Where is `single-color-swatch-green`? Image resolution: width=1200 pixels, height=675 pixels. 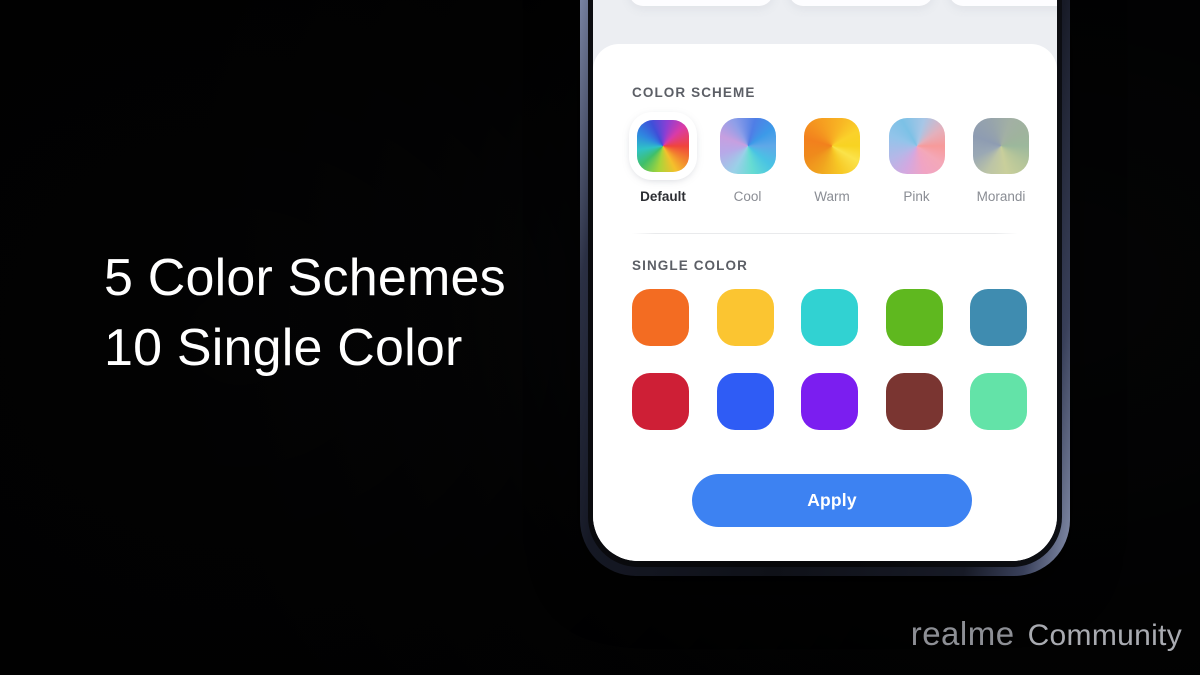
single-color-swatch-green is located at coordinates (914, 317).